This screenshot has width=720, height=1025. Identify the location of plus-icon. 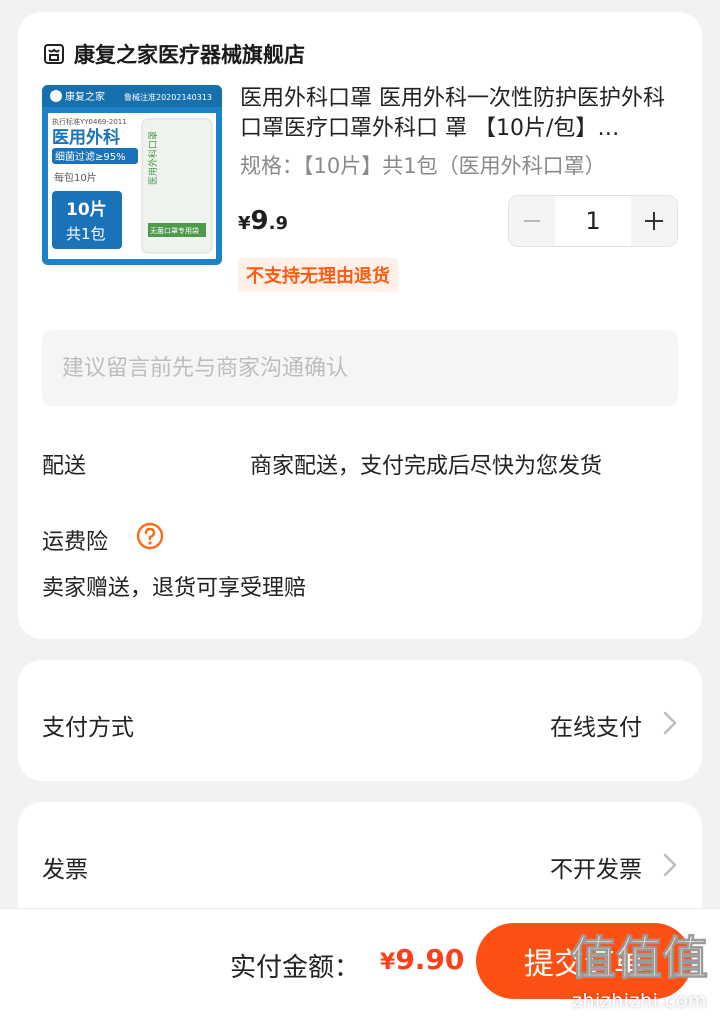
(654, 221).